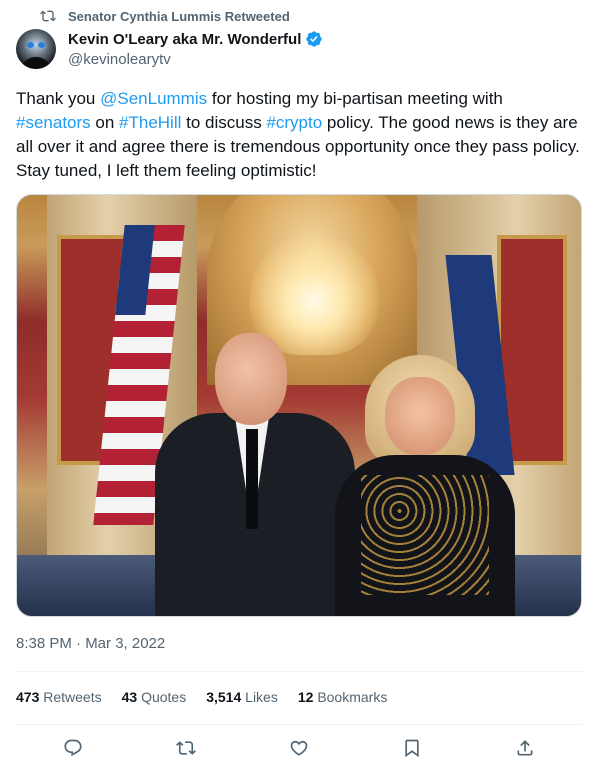 The image size is (598, 772). What do you see at coordinates (261, 697) in the screenshot?
I see `stat-label: Likes` at bounding box center [261, 697].